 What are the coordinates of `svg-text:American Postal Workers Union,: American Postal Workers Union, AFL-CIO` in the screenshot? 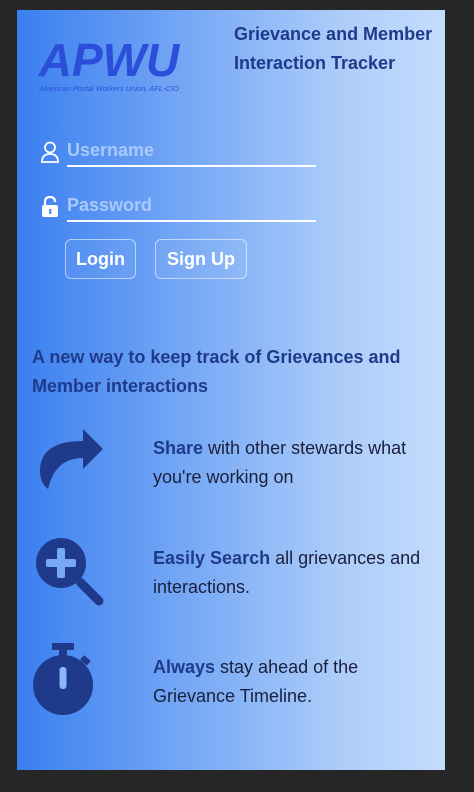 It's located at (108, 88).